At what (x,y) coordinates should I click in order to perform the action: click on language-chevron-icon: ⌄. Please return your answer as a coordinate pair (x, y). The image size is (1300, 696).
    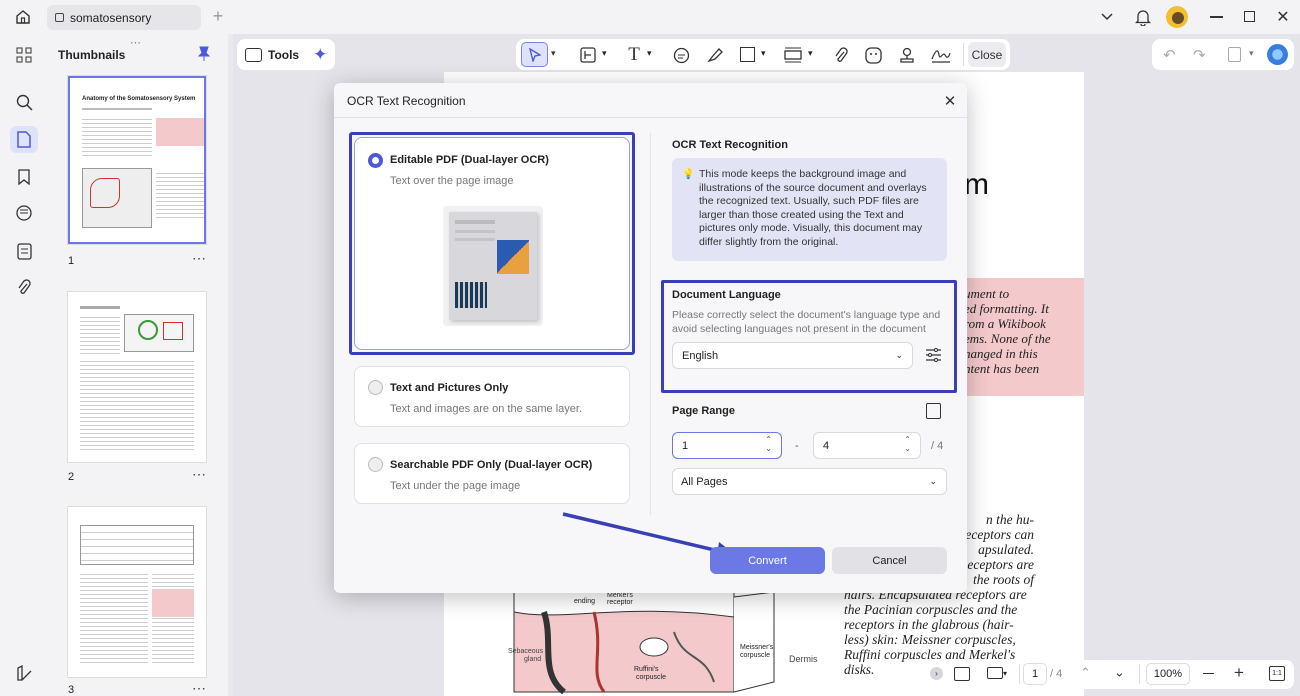
    Looking at the image, I should click on (899, 355).